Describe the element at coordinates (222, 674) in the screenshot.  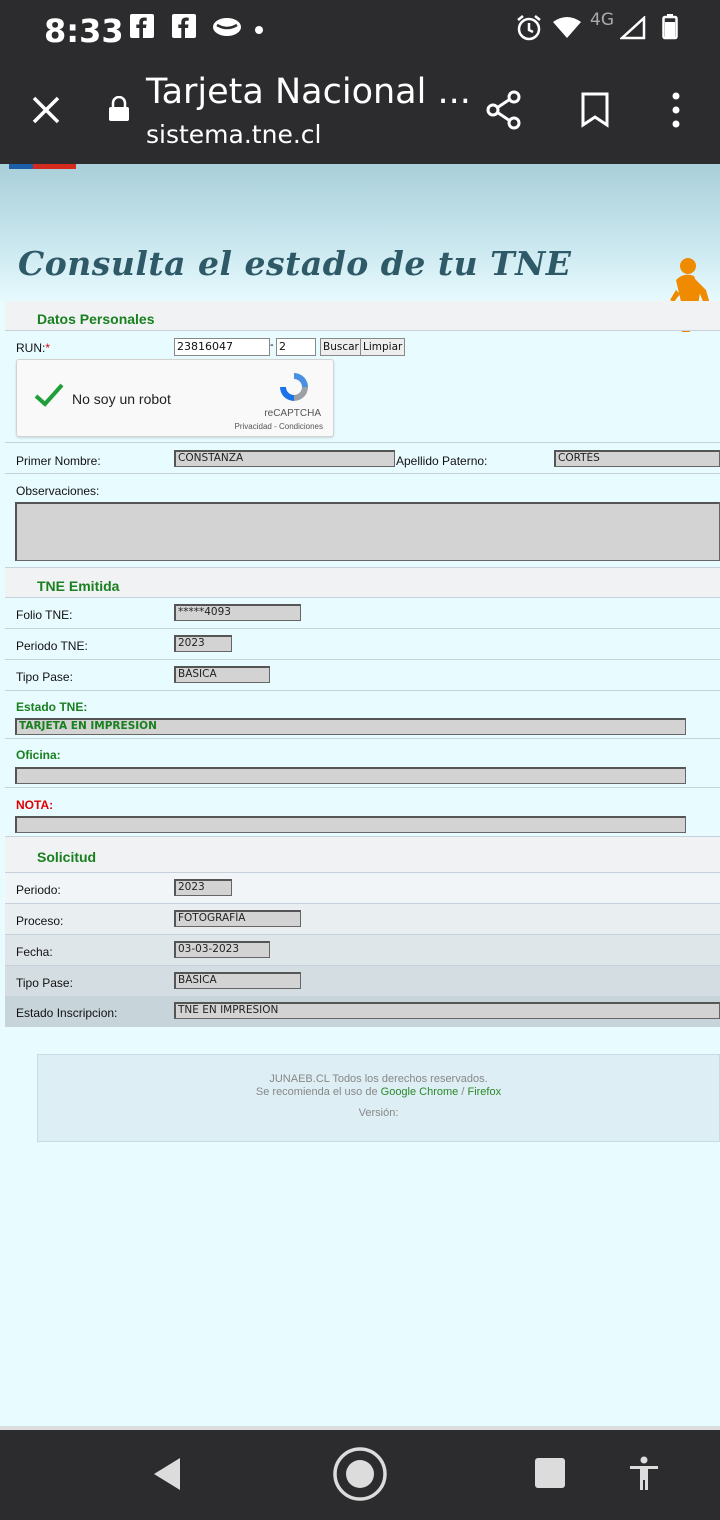
I see `tipo-pase-field: BÁSICA` at that location.